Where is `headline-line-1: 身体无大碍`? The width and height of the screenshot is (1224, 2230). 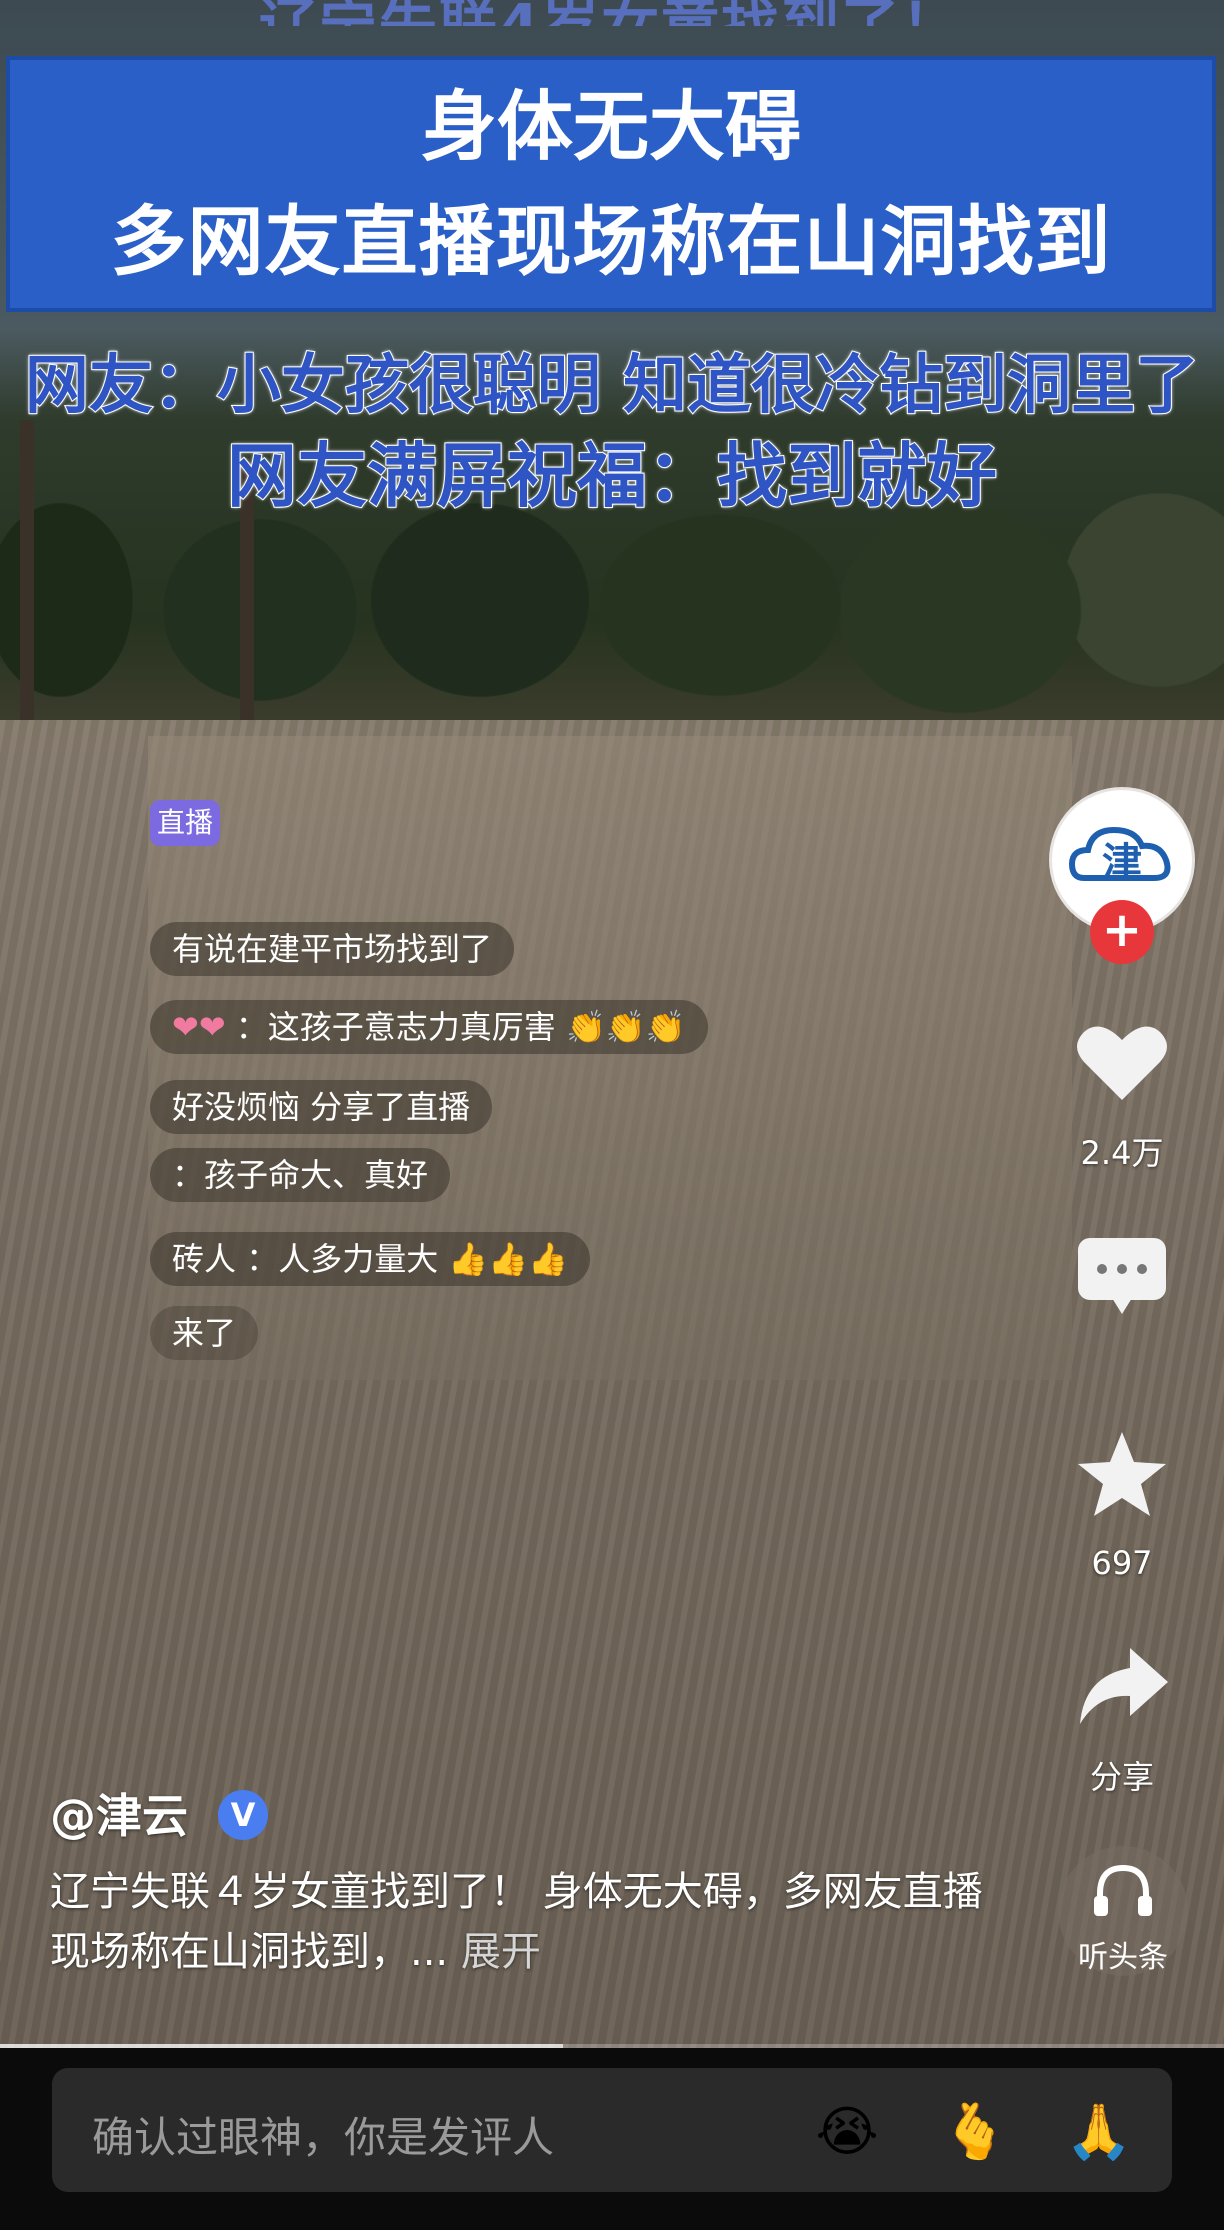 headline-line-1: 身体无大碍 is located at coordinates (611, 126).